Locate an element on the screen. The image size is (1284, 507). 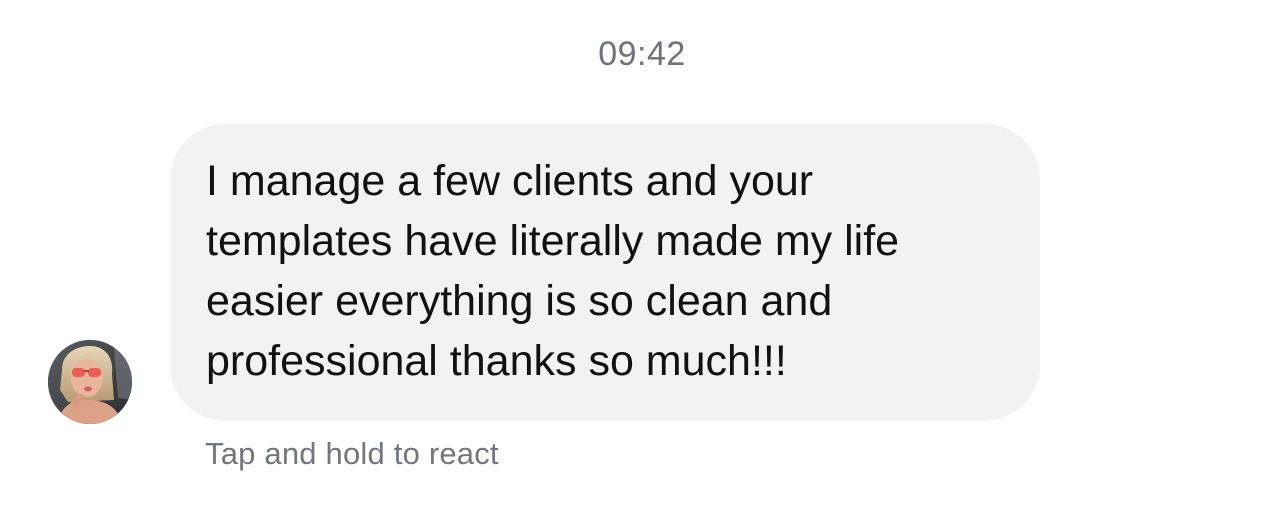
sender-avatar is located at coordinates (90, 382).